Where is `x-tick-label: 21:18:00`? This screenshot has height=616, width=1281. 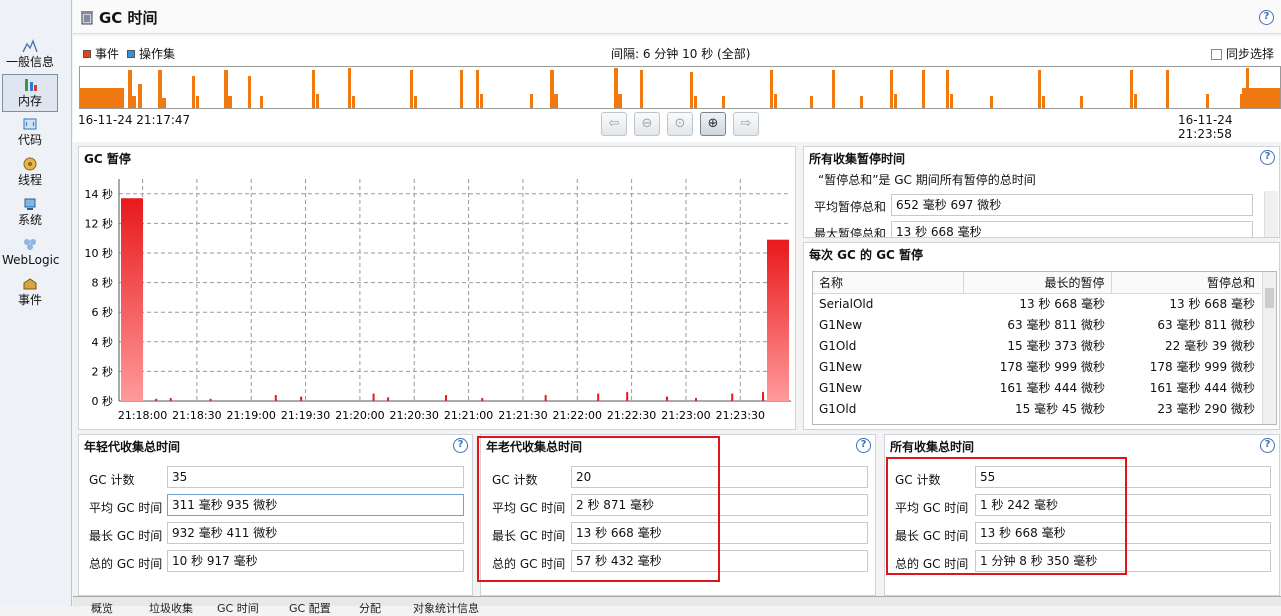
x-tick-label: 21:18:00 is located at coordinates (142, 415).